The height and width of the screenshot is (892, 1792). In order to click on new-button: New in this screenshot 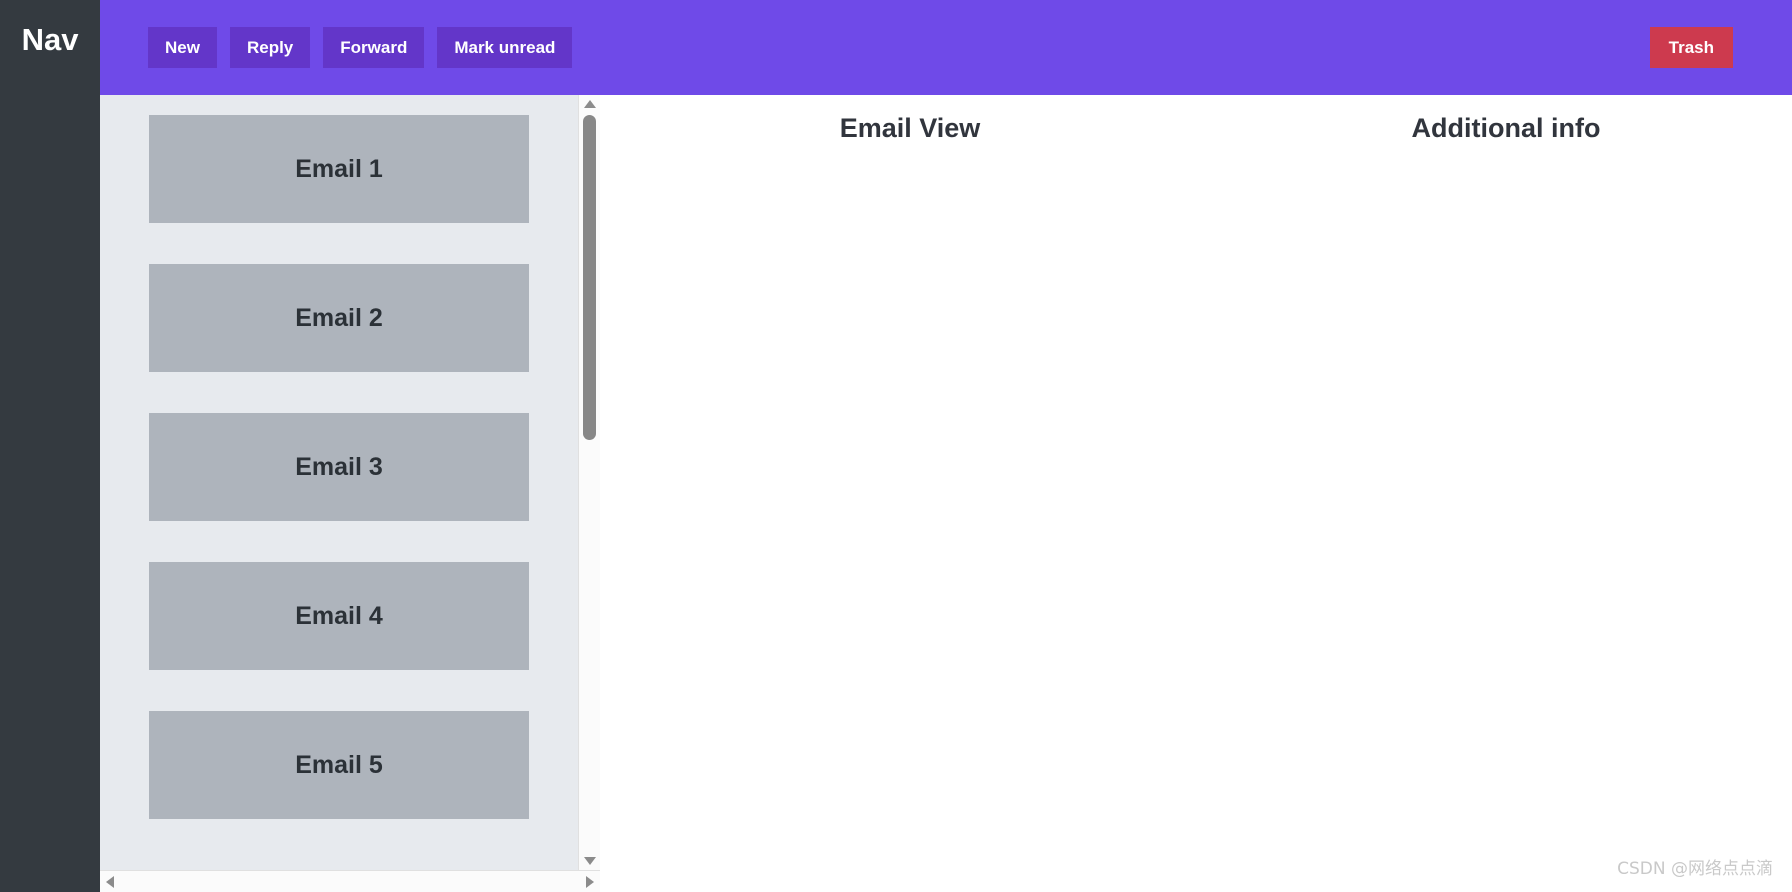, I will do `click(182, 47)`.